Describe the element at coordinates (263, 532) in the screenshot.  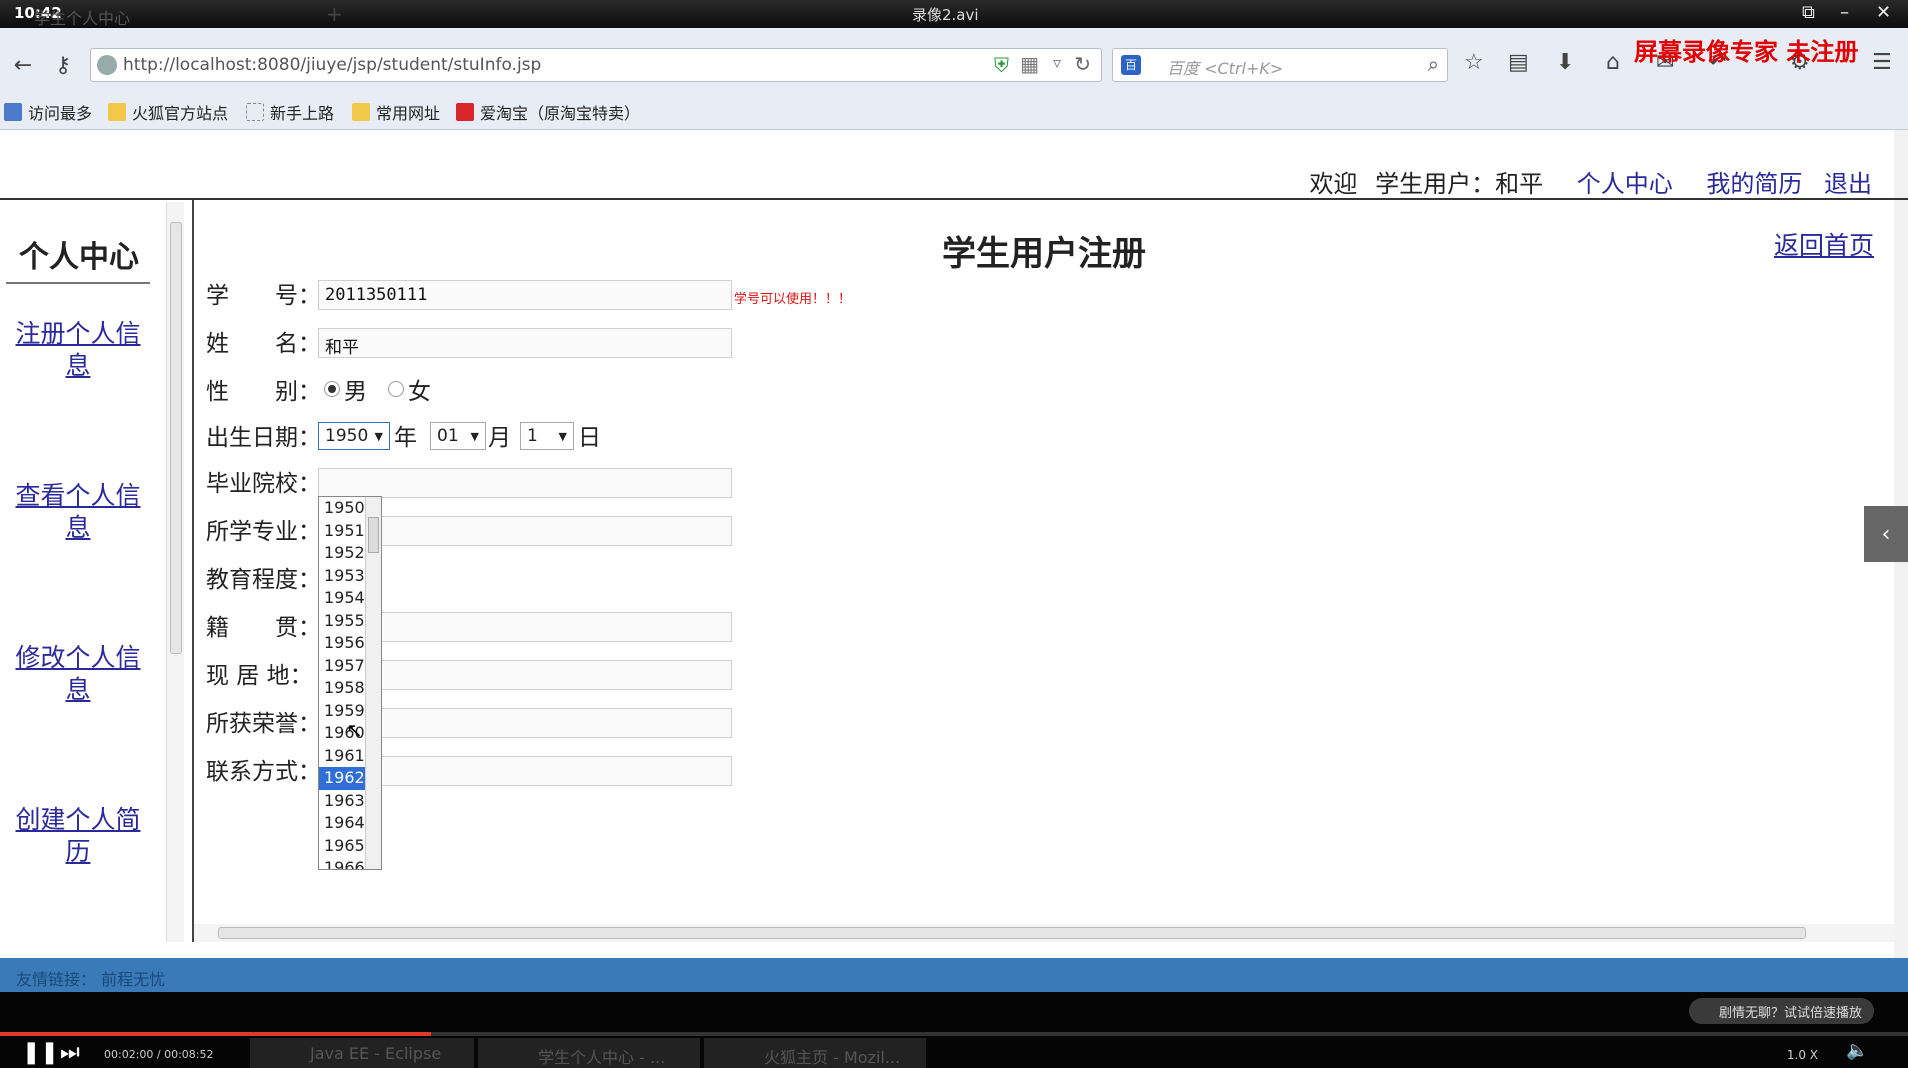
I see `major-label: 所学专业：` at that location.